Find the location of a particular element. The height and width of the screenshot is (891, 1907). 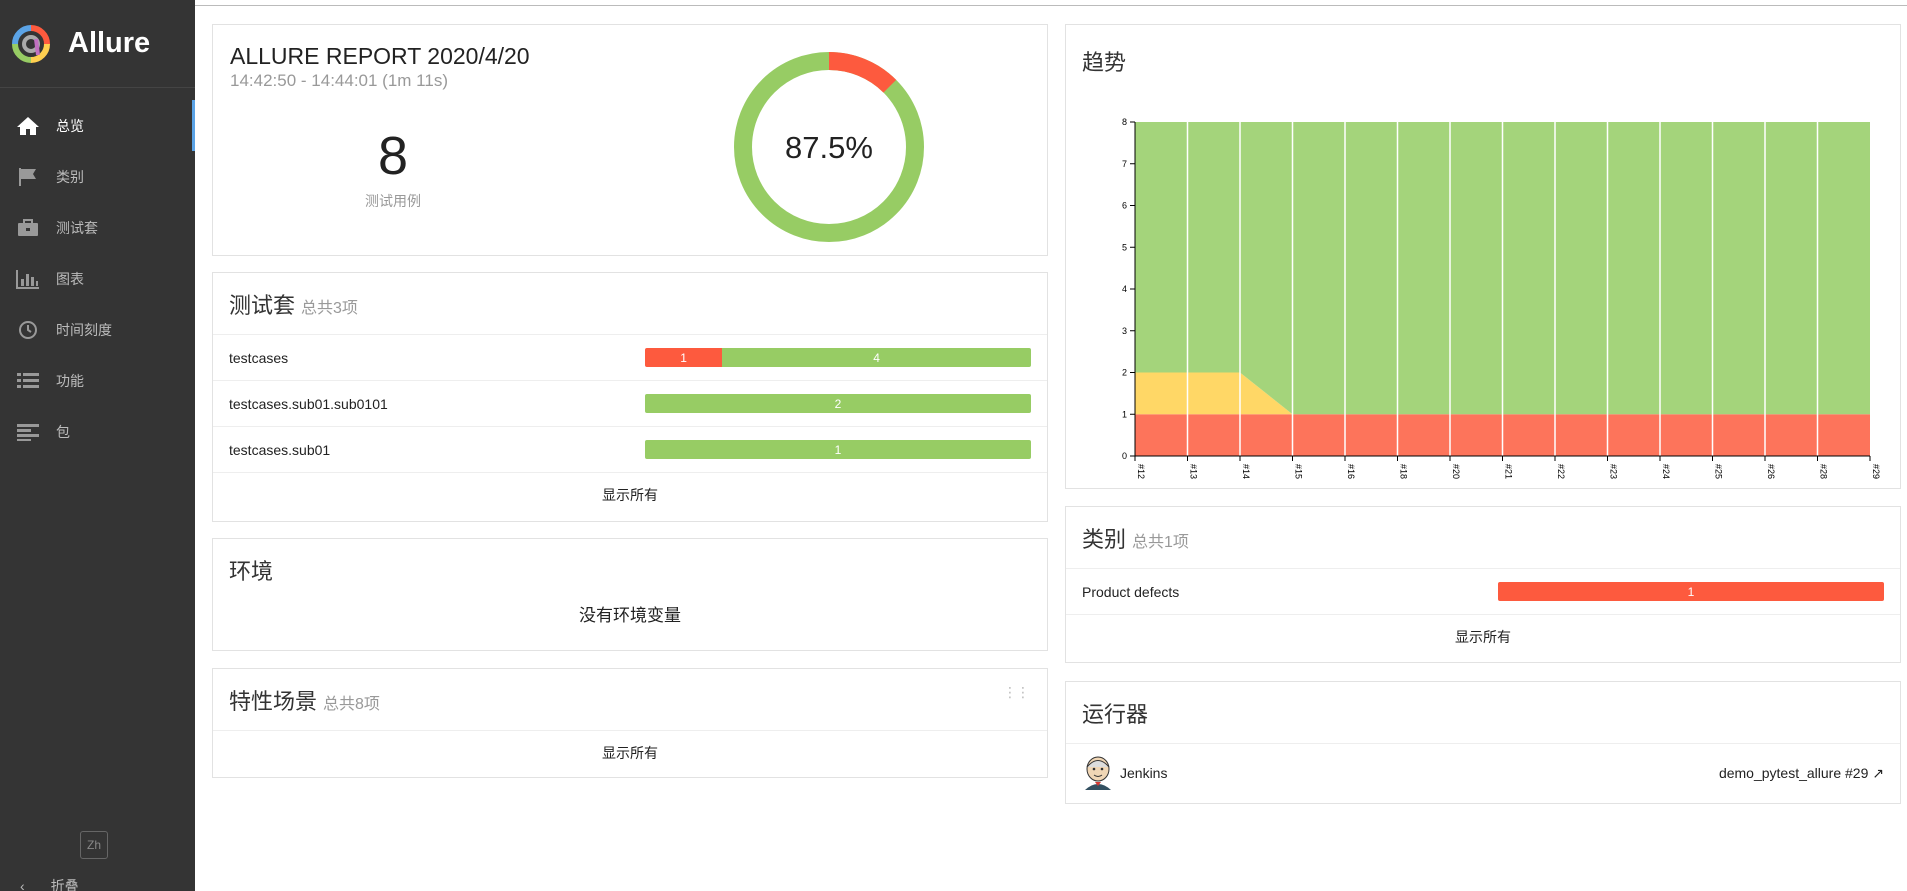

suites-title: 测试套 is located at coordinates (262, 305).